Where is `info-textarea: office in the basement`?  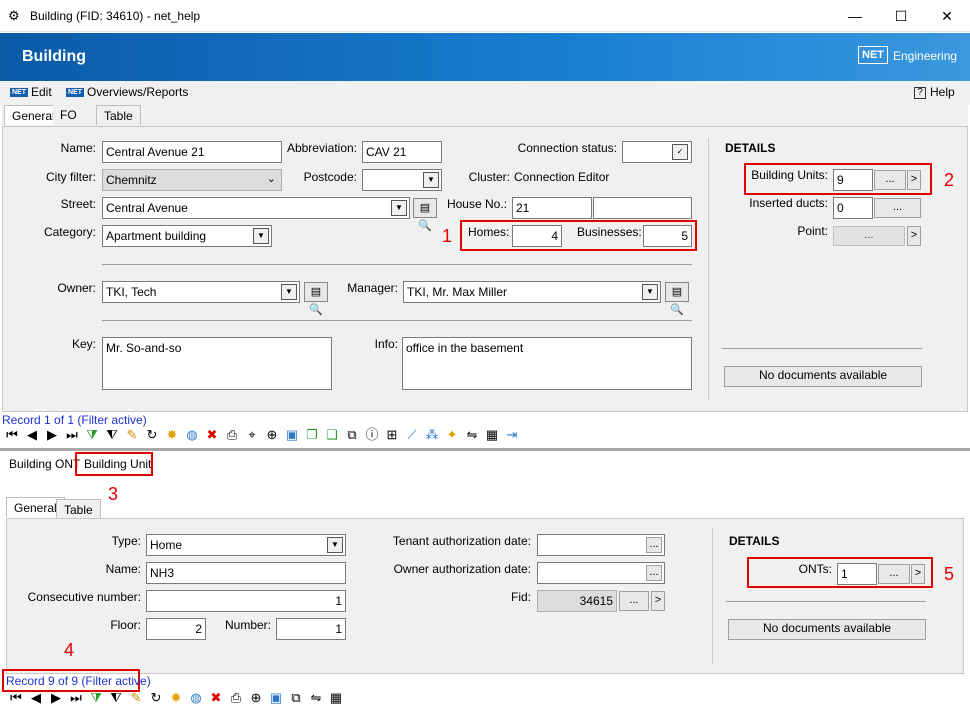
info-textarea: office in the basement is located at coordinates (547, 363).